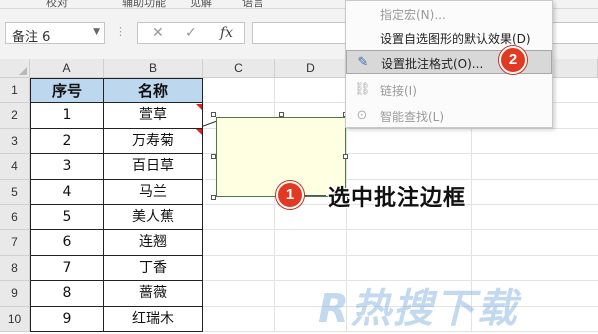 Image resolution: width=598 pixels, height=334 pixels. Describe the element at coordinates (15, 116) in the screenshot. I see `row-header-2: 2` at that location.